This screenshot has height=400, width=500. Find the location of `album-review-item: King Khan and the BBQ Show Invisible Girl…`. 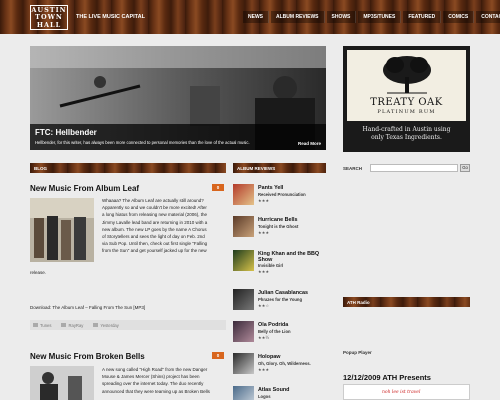

album-review-item: King Khan and the BBQ Show Invisible Girl… is located at coordinates (279, 265).